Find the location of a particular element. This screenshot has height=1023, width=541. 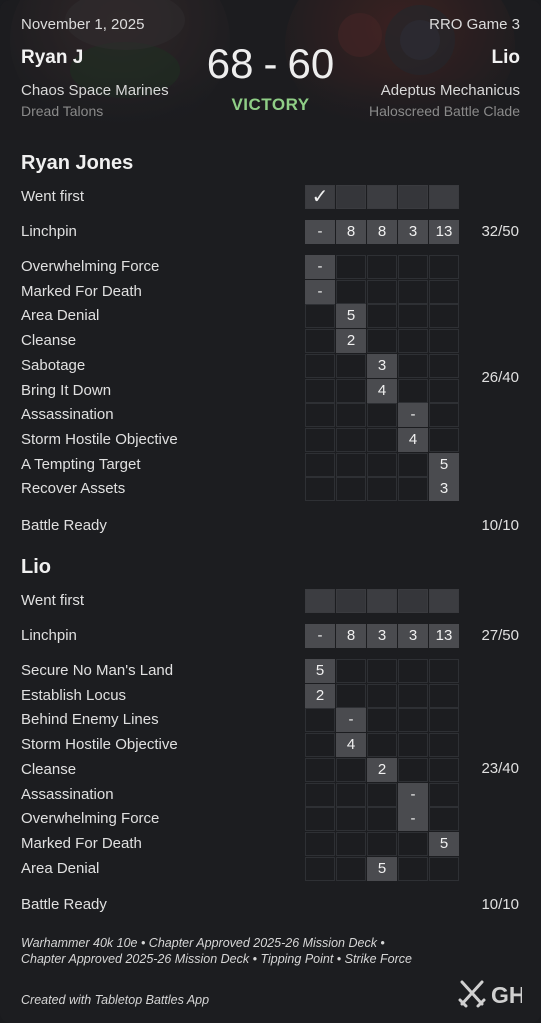

crossed-swords-icon: GH is located at coordinates (490, 994).